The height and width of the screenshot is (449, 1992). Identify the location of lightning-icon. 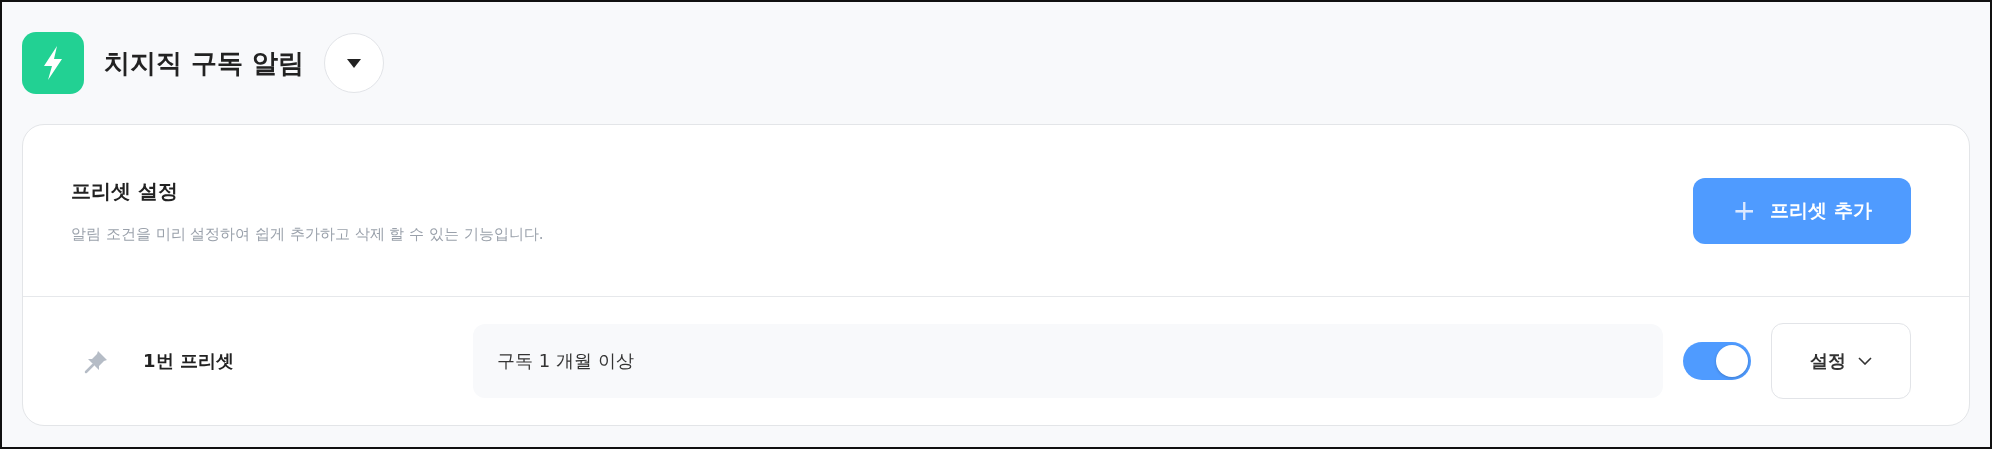
(53, 63).